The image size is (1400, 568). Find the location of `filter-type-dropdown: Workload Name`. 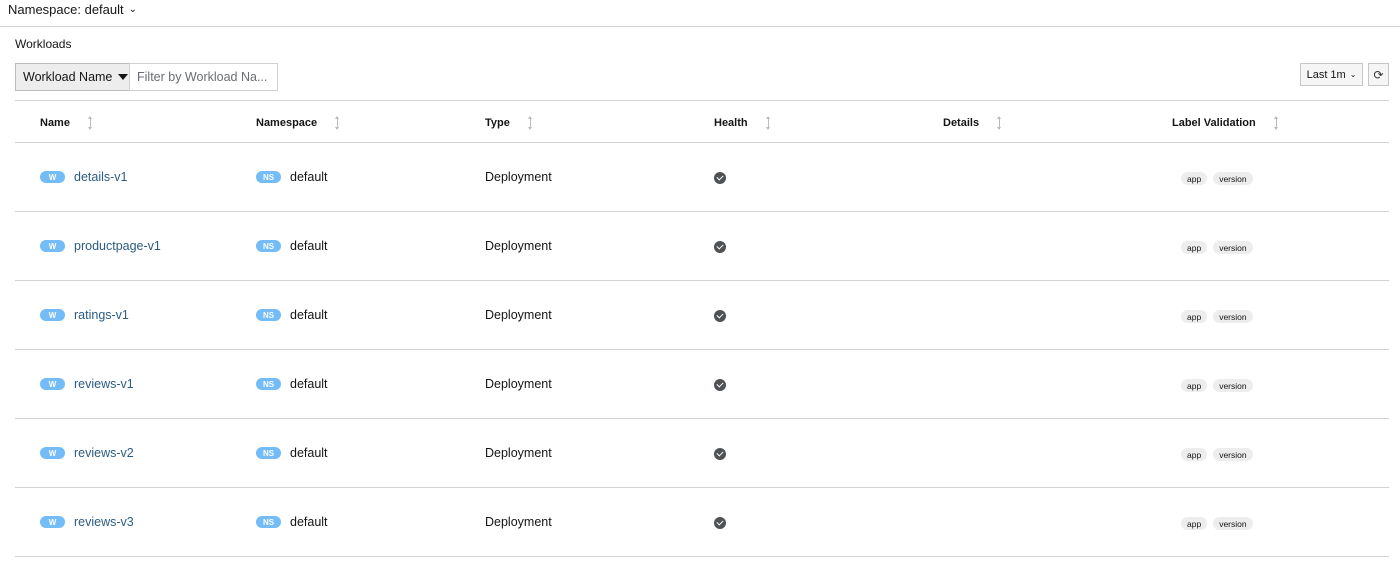

filter-type-dropdown: Workload Name is located at coordinates (72, 77).